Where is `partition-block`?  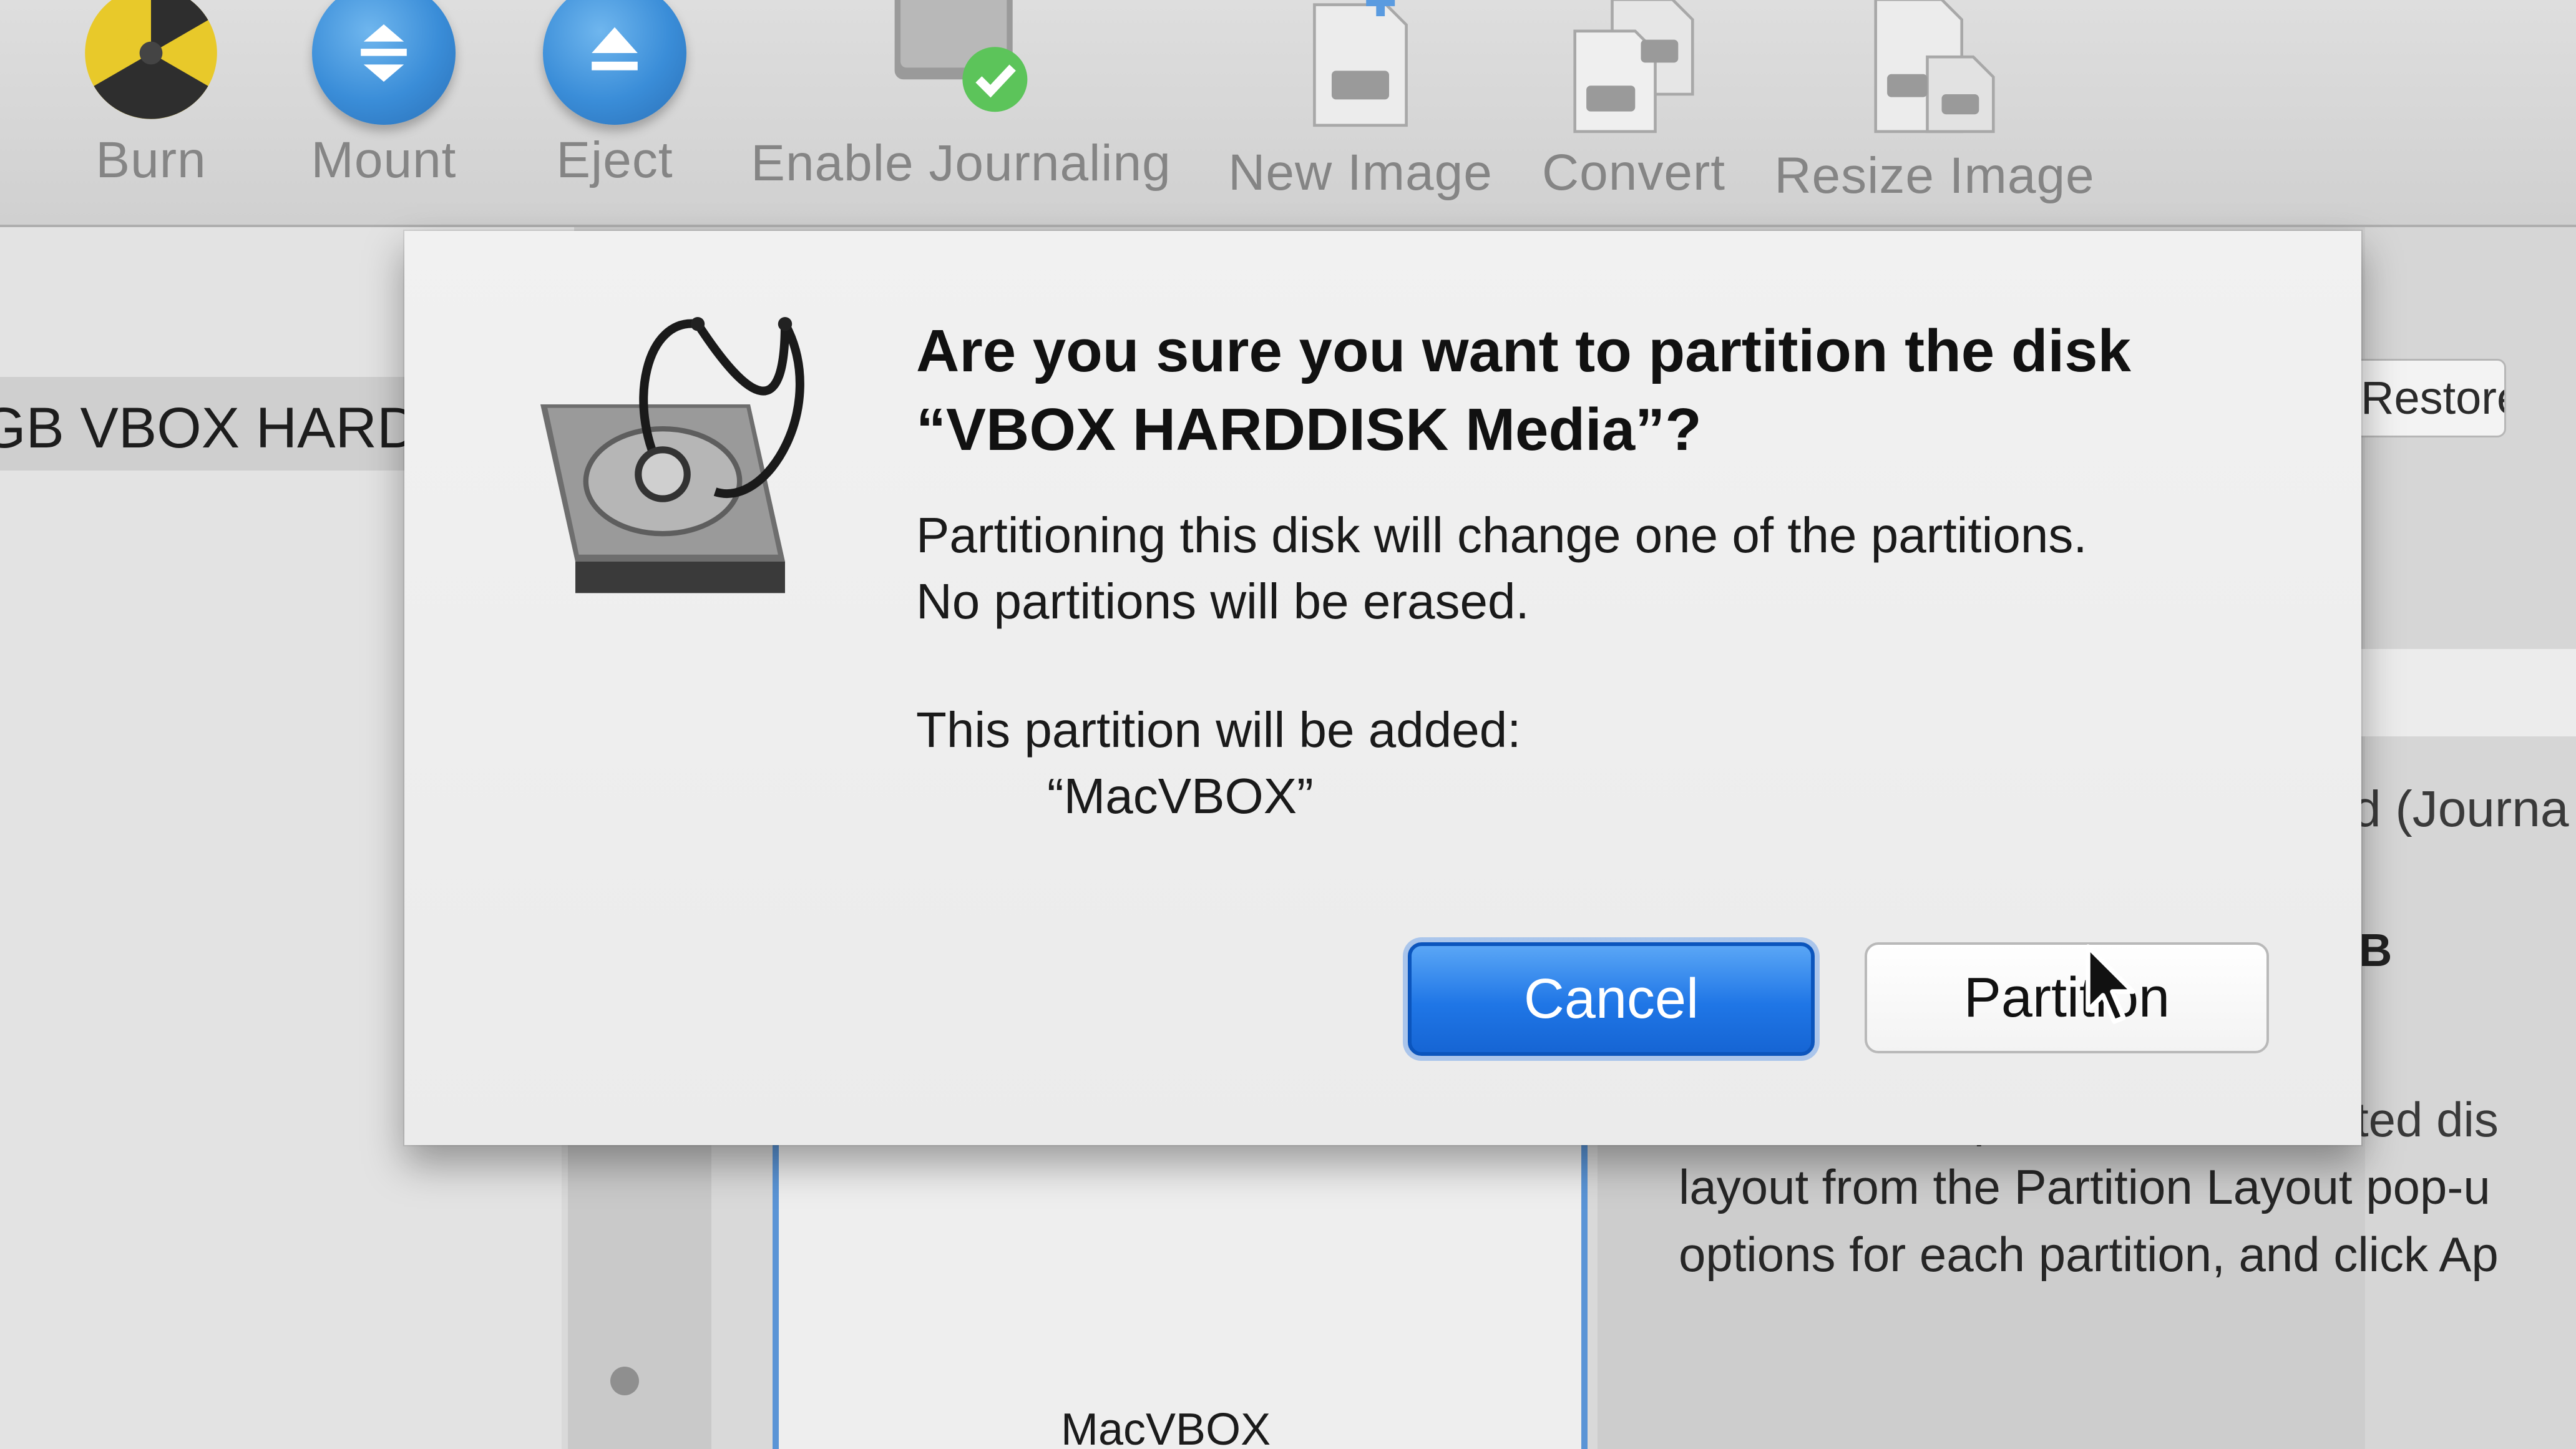 partition-block is located at coordinates (1180, 1280).